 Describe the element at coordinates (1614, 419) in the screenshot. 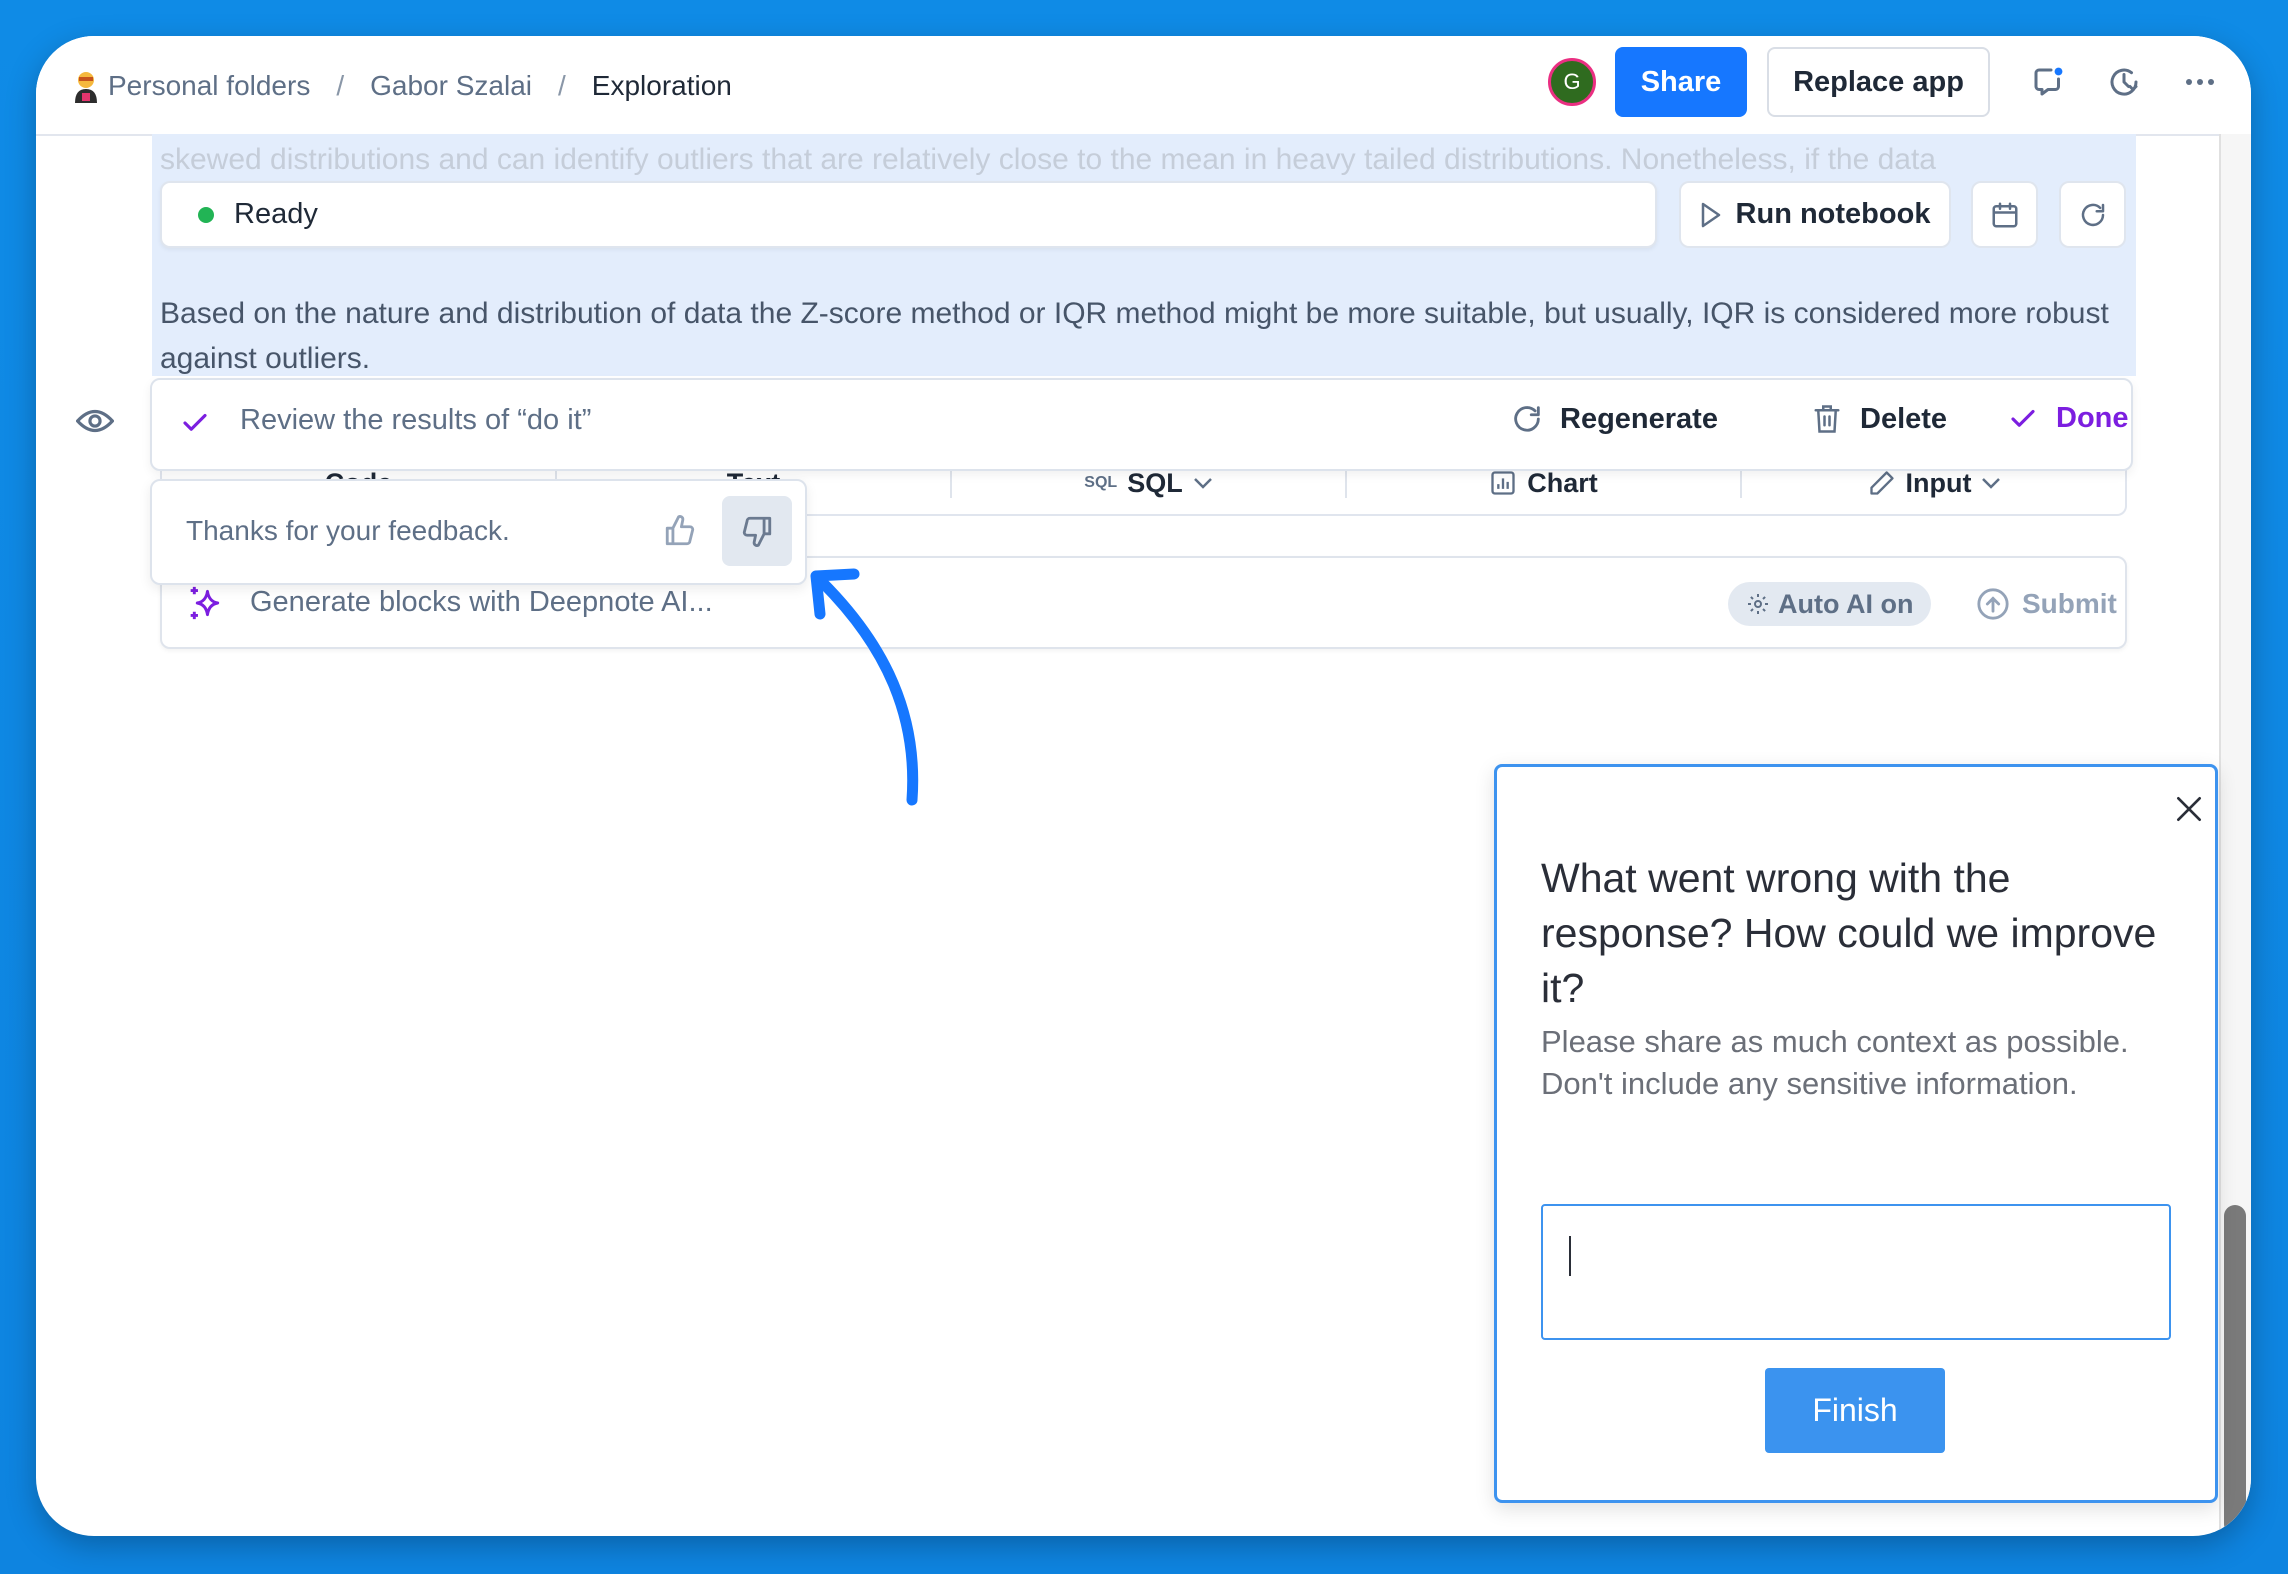

I see `regenerate-button: Regenerate` at that location.